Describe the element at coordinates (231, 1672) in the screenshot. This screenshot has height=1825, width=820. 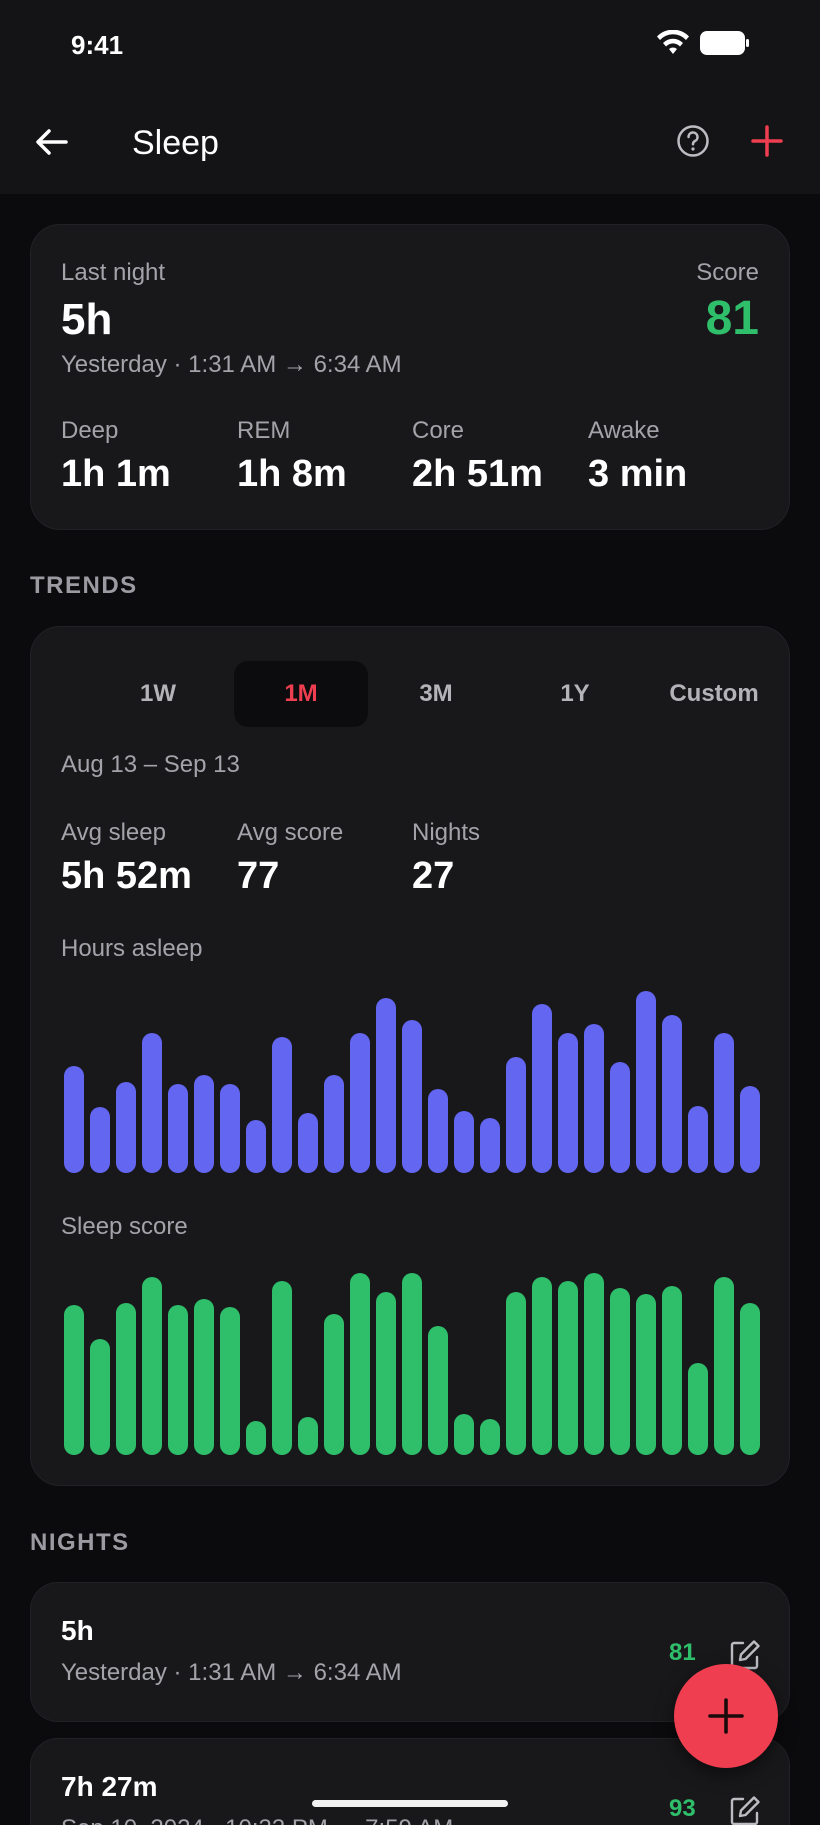
I see `night-time-range: Yesterday · 1:31 AM → 6:34 AM` at that location.